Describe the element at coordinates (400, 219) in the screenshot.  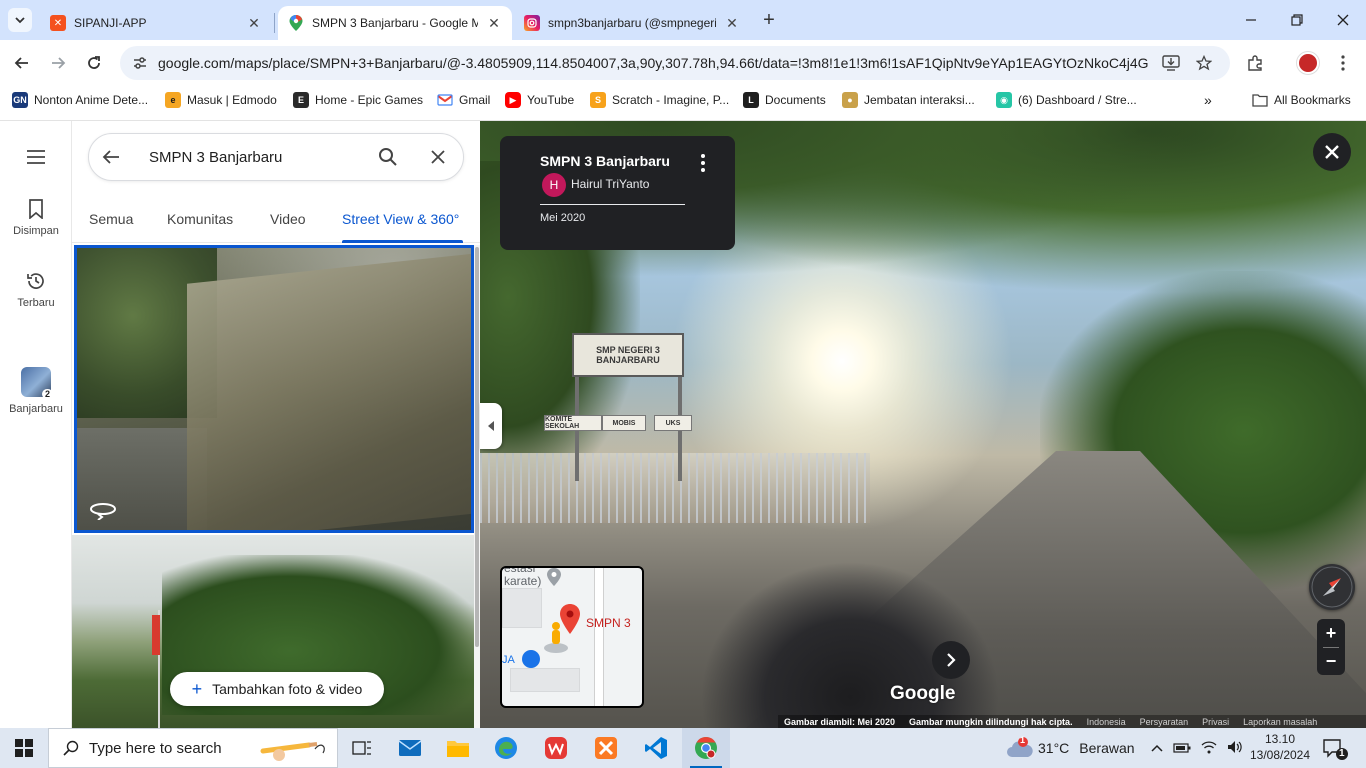
I see `tab-street-view-360: Street View & 360°` at that location.